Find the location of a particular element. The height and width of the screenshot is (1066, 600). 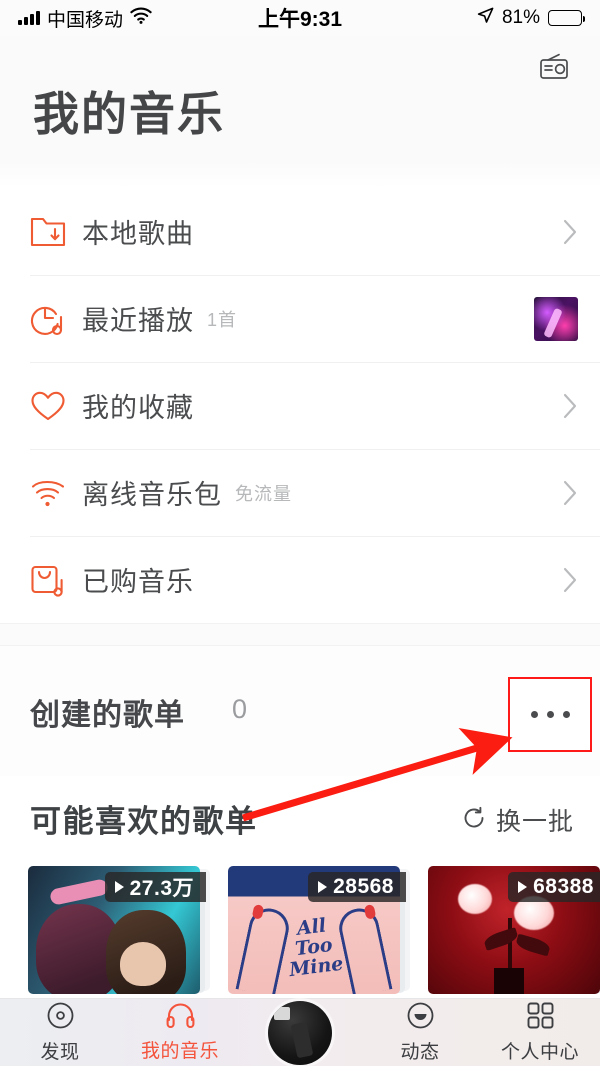

refresh-playlists-button: 换一批 is located at coordinates (518, 820).